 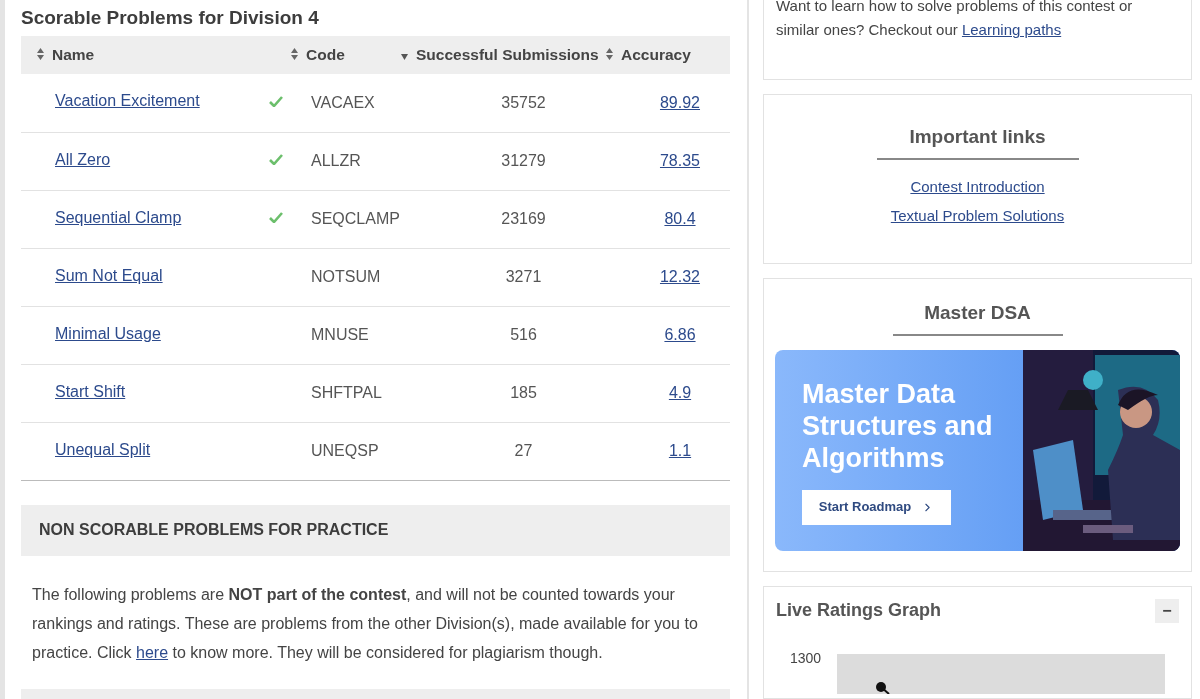 I want to click on column-header: Accuracy, so click(x=656, y=54).